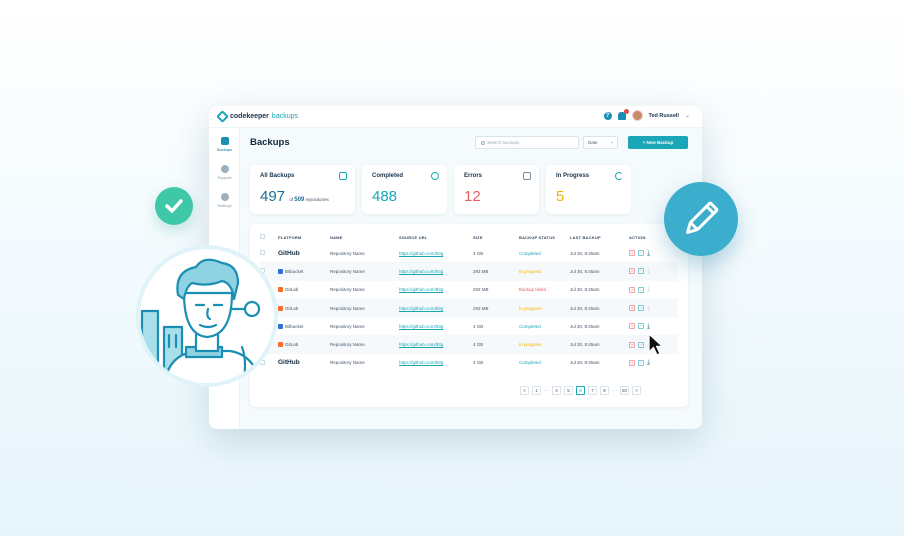 This screenshot has height=536, width=904. I want to click on pagination-prev: <, so click(524, 390).